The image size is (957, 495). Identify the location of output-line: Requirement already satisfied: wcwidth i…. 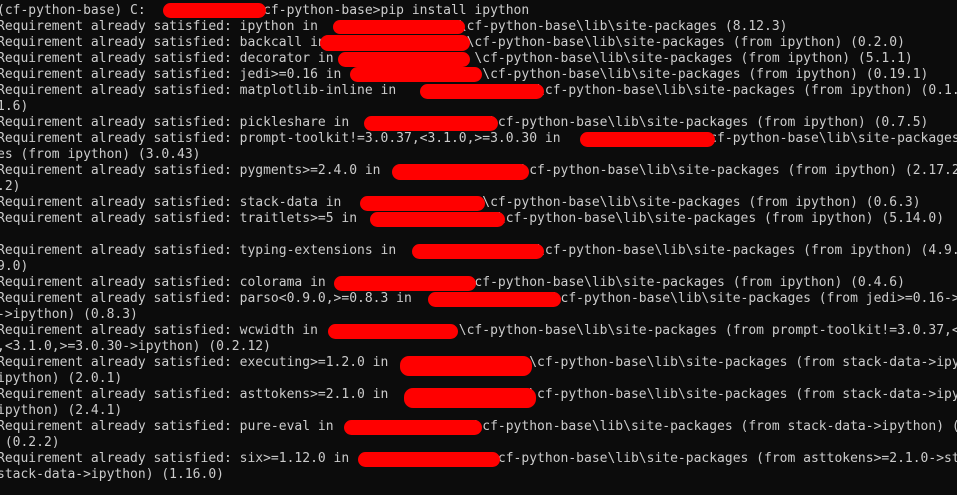
(478, 330).